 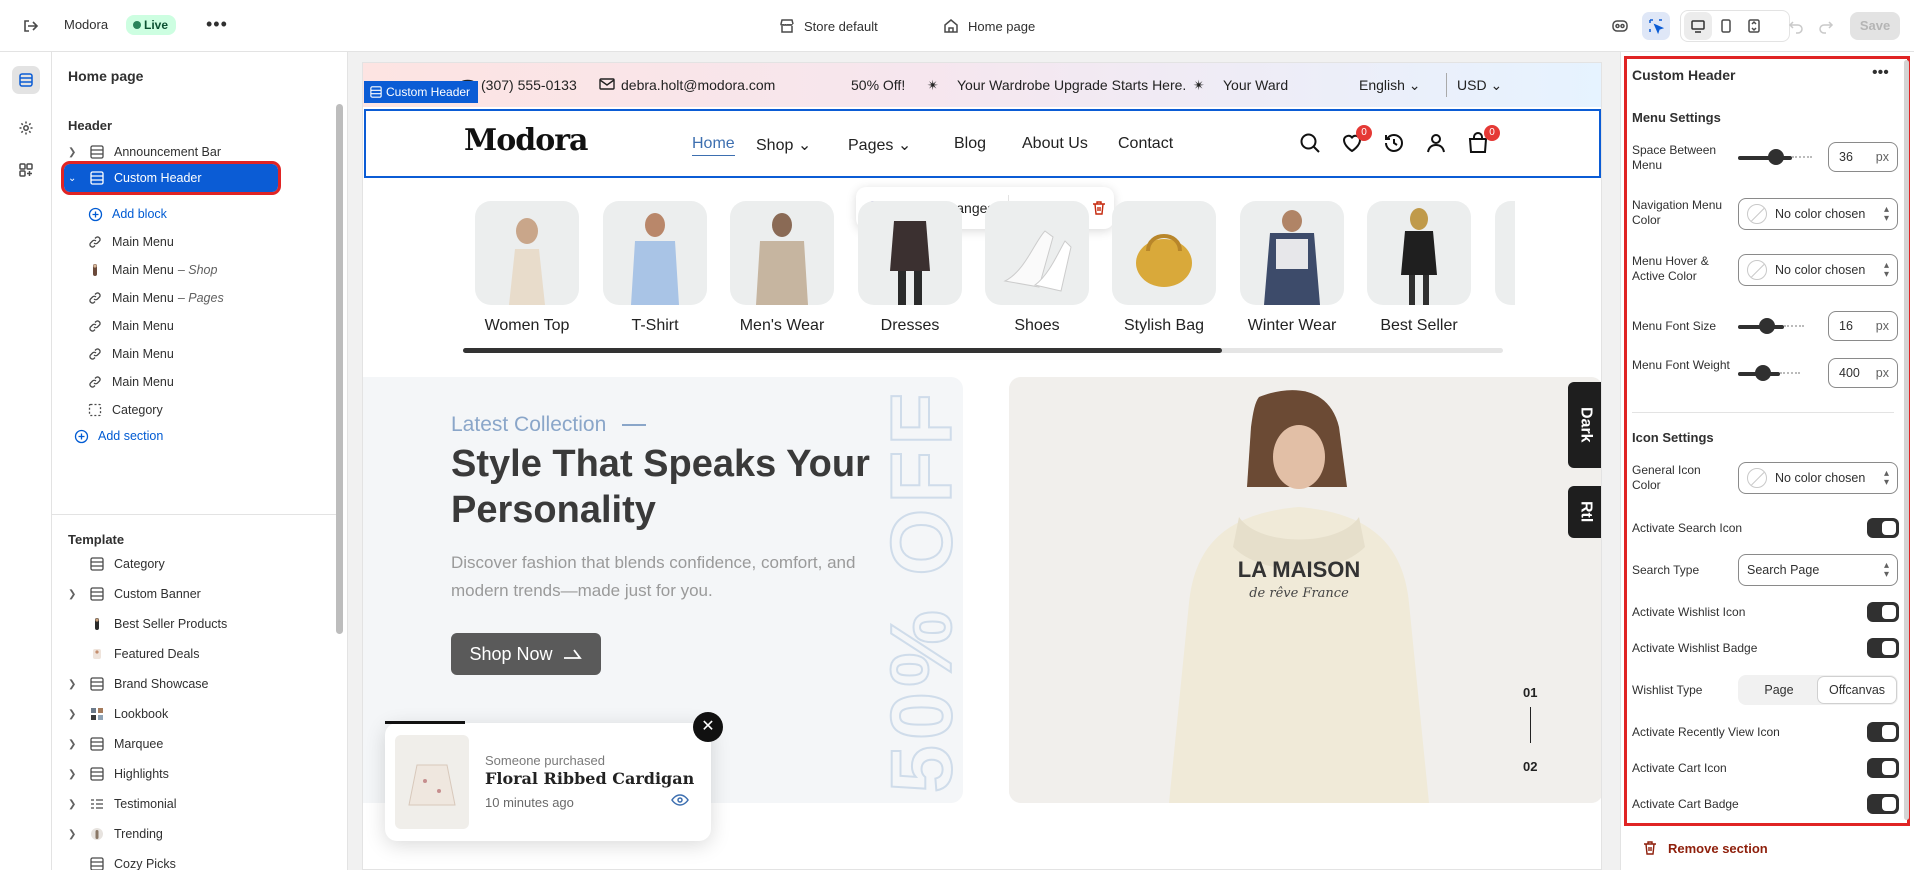 What do you see at coordinates (1883, 732) in the screenshot?
I see `activate-recently-view-icon-toggle` at bounding box center [1883, 732].